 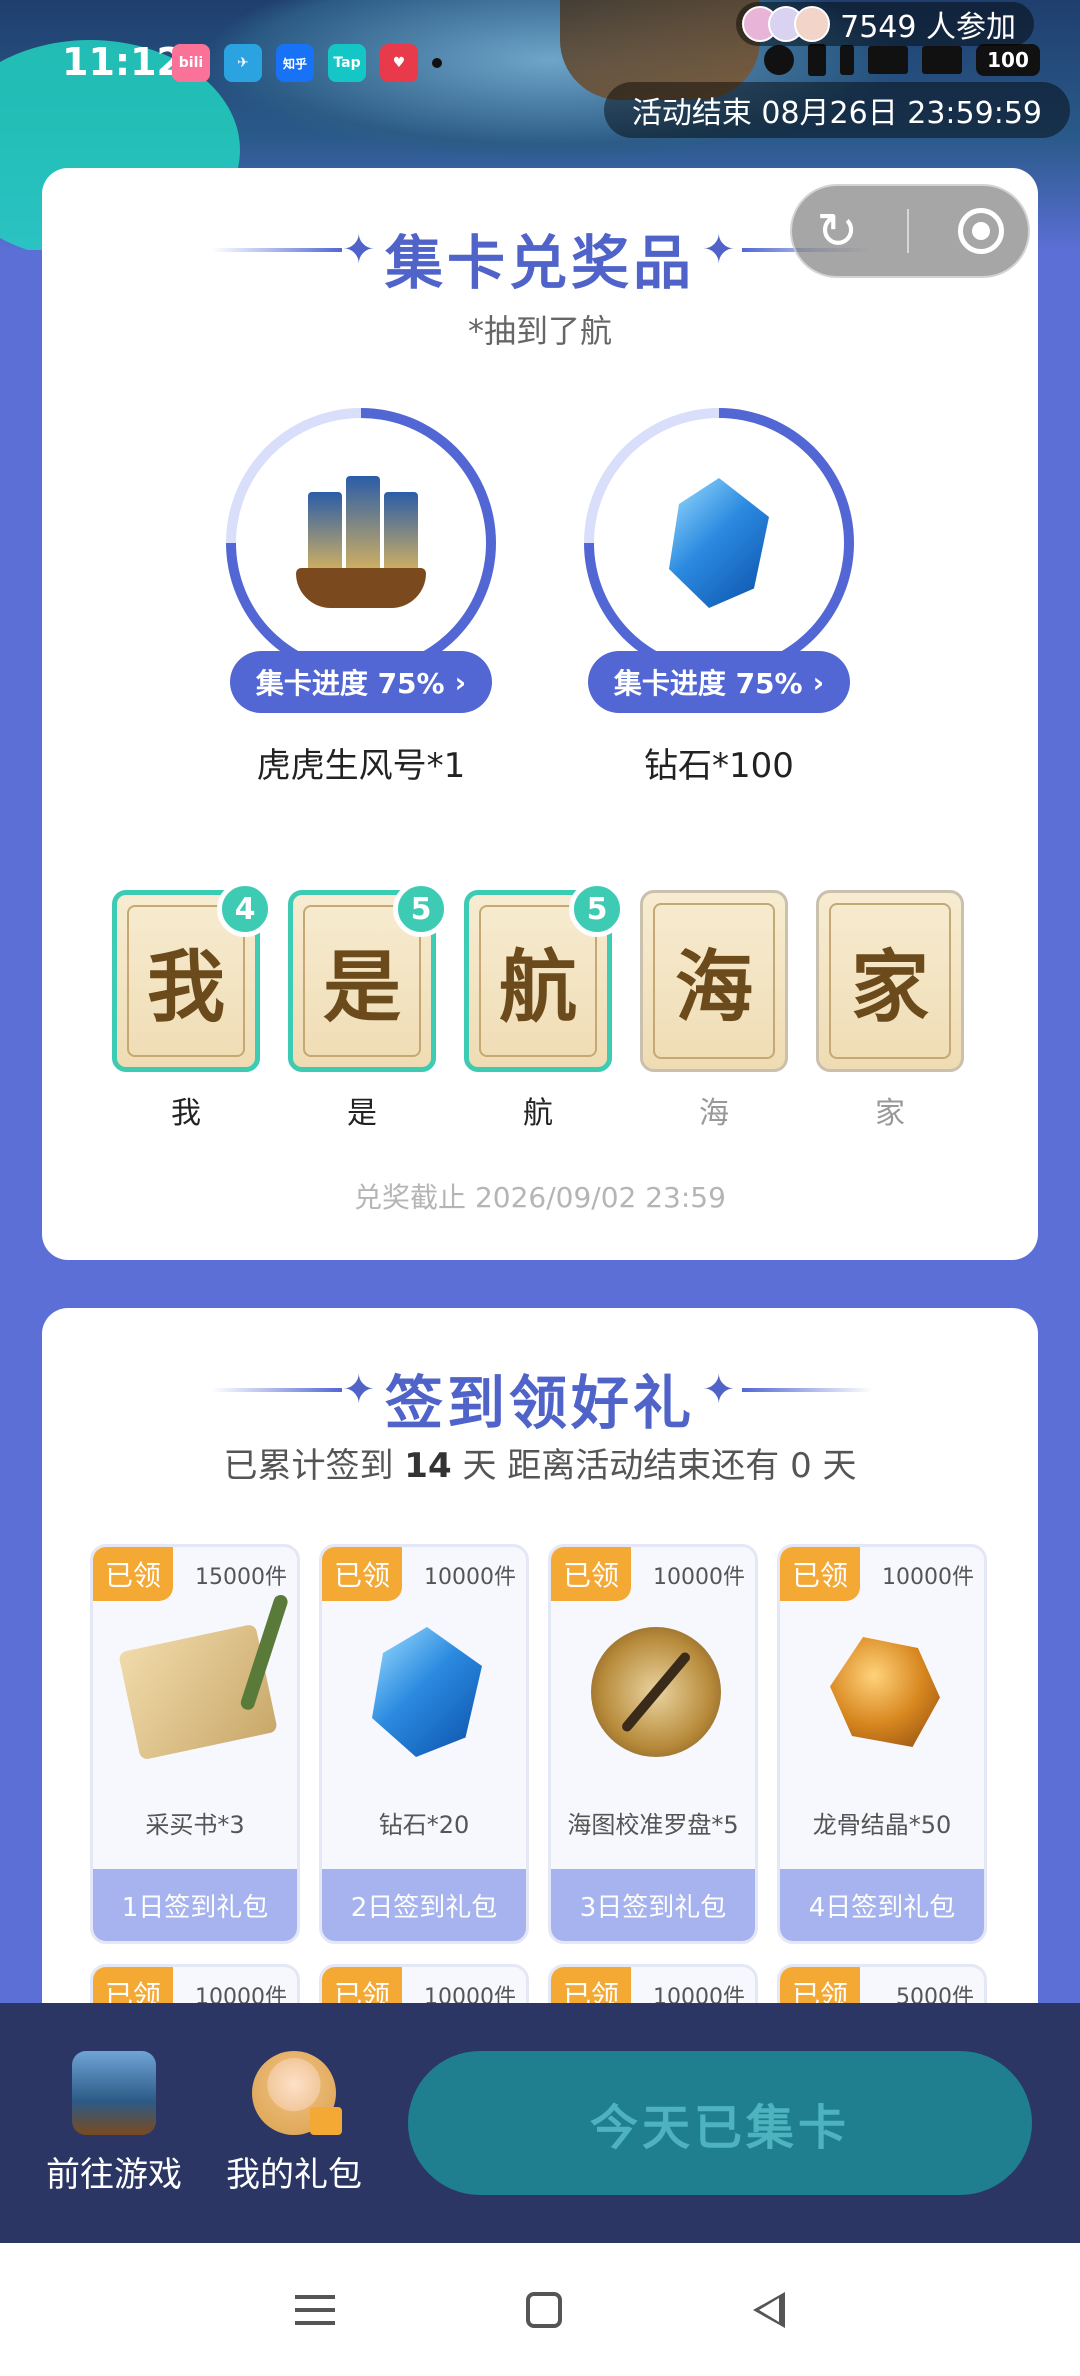 I want to click on prize-name: 虎虎生风号*1, so click(x=361, y=766).